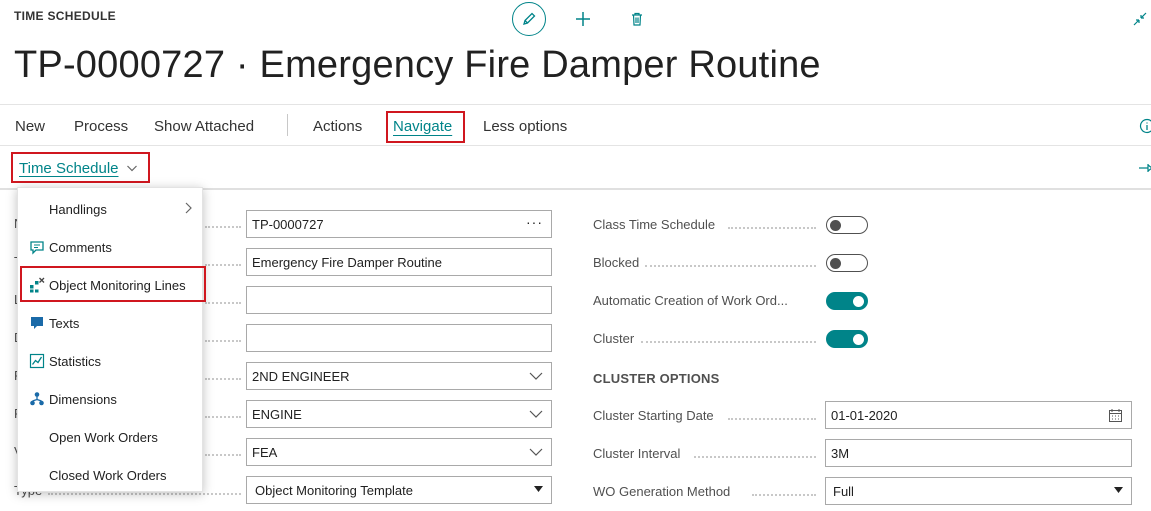 The height and width of the screenshot is (511, 1151). Describe the element at coordinates (334, 490) in the screenshot. I see `type-value: Object Monitoring Template` at that location.